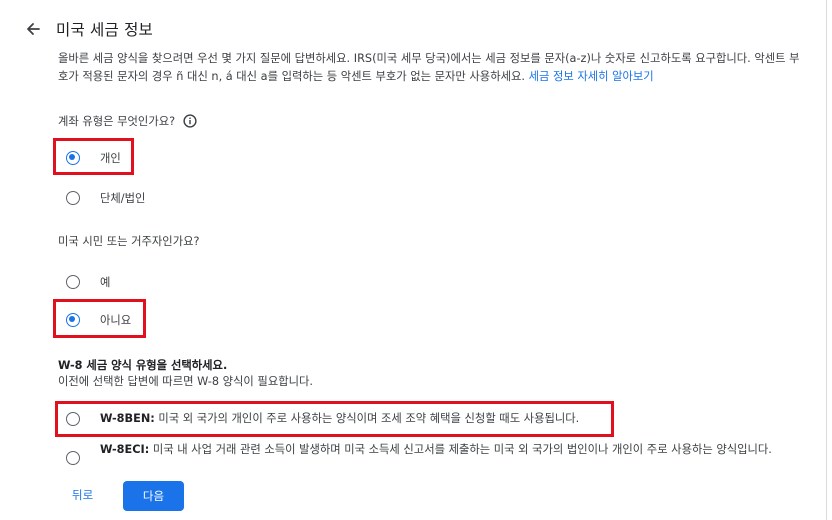 Image resolution: width=832 pixels, height=520 pixels. I want to click on radio-entity: 단체/법인, so click(105, 198).